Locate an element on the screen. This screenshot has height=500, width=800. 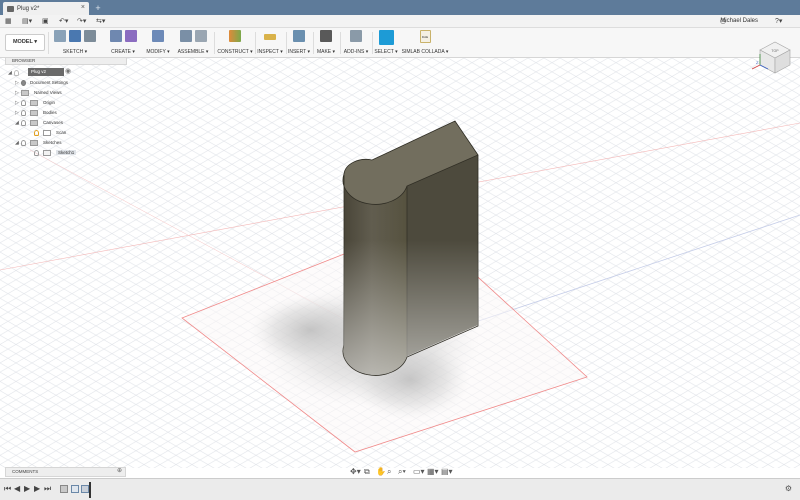
tree-label: Named Views is located at coordinates (48, 92).